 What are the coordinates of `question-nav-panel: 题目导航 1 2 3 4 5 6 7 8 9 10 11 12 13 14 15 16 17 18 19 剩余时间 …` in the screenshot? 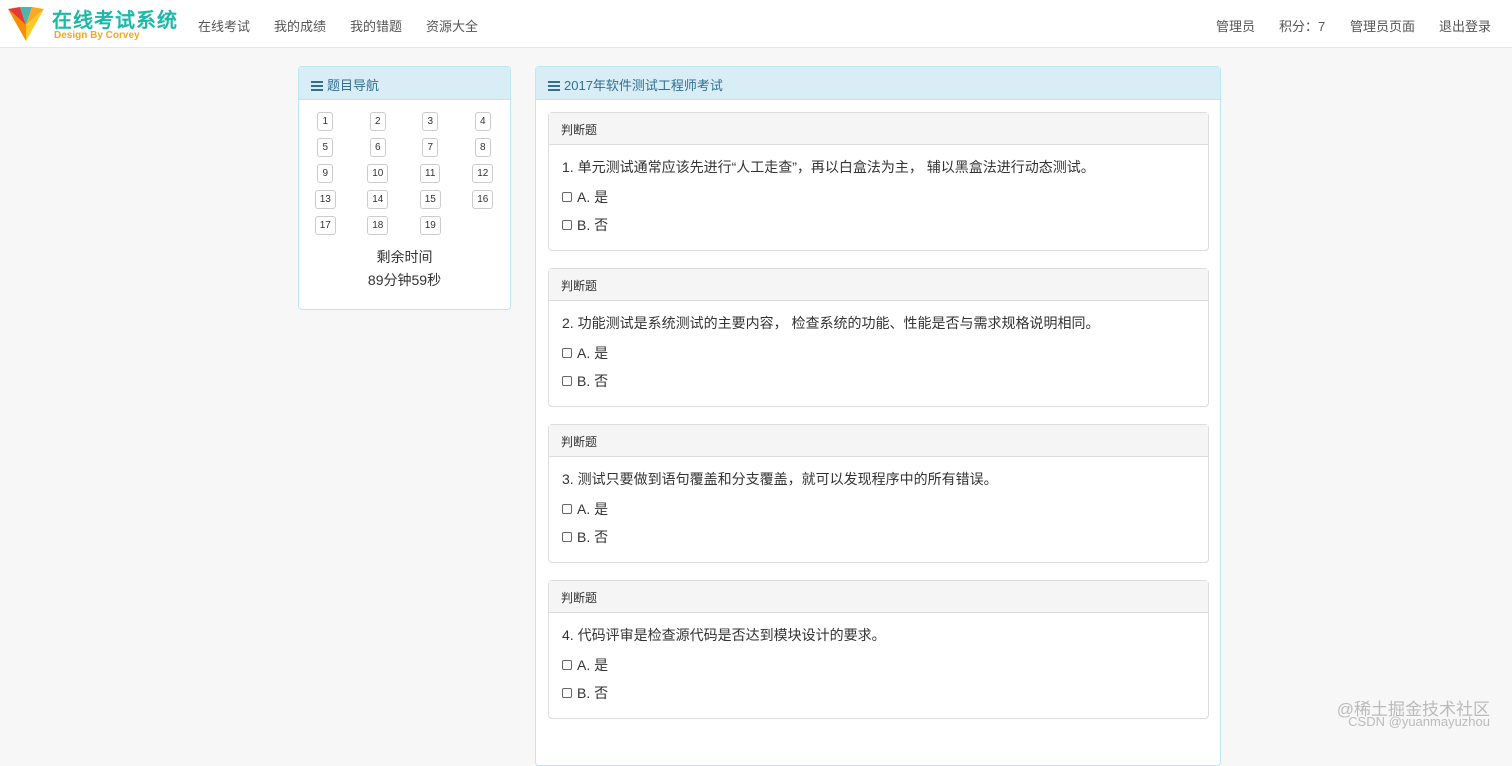 It's located at (404, 188).